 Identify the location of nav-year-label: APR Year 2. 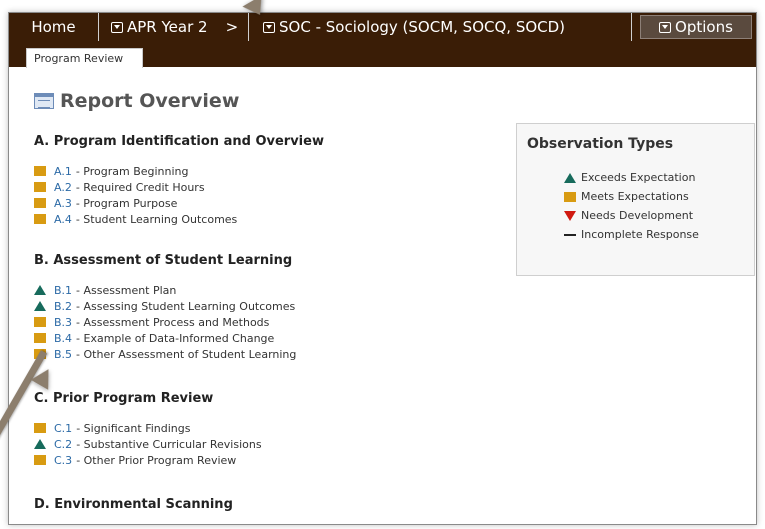
(167, 27).